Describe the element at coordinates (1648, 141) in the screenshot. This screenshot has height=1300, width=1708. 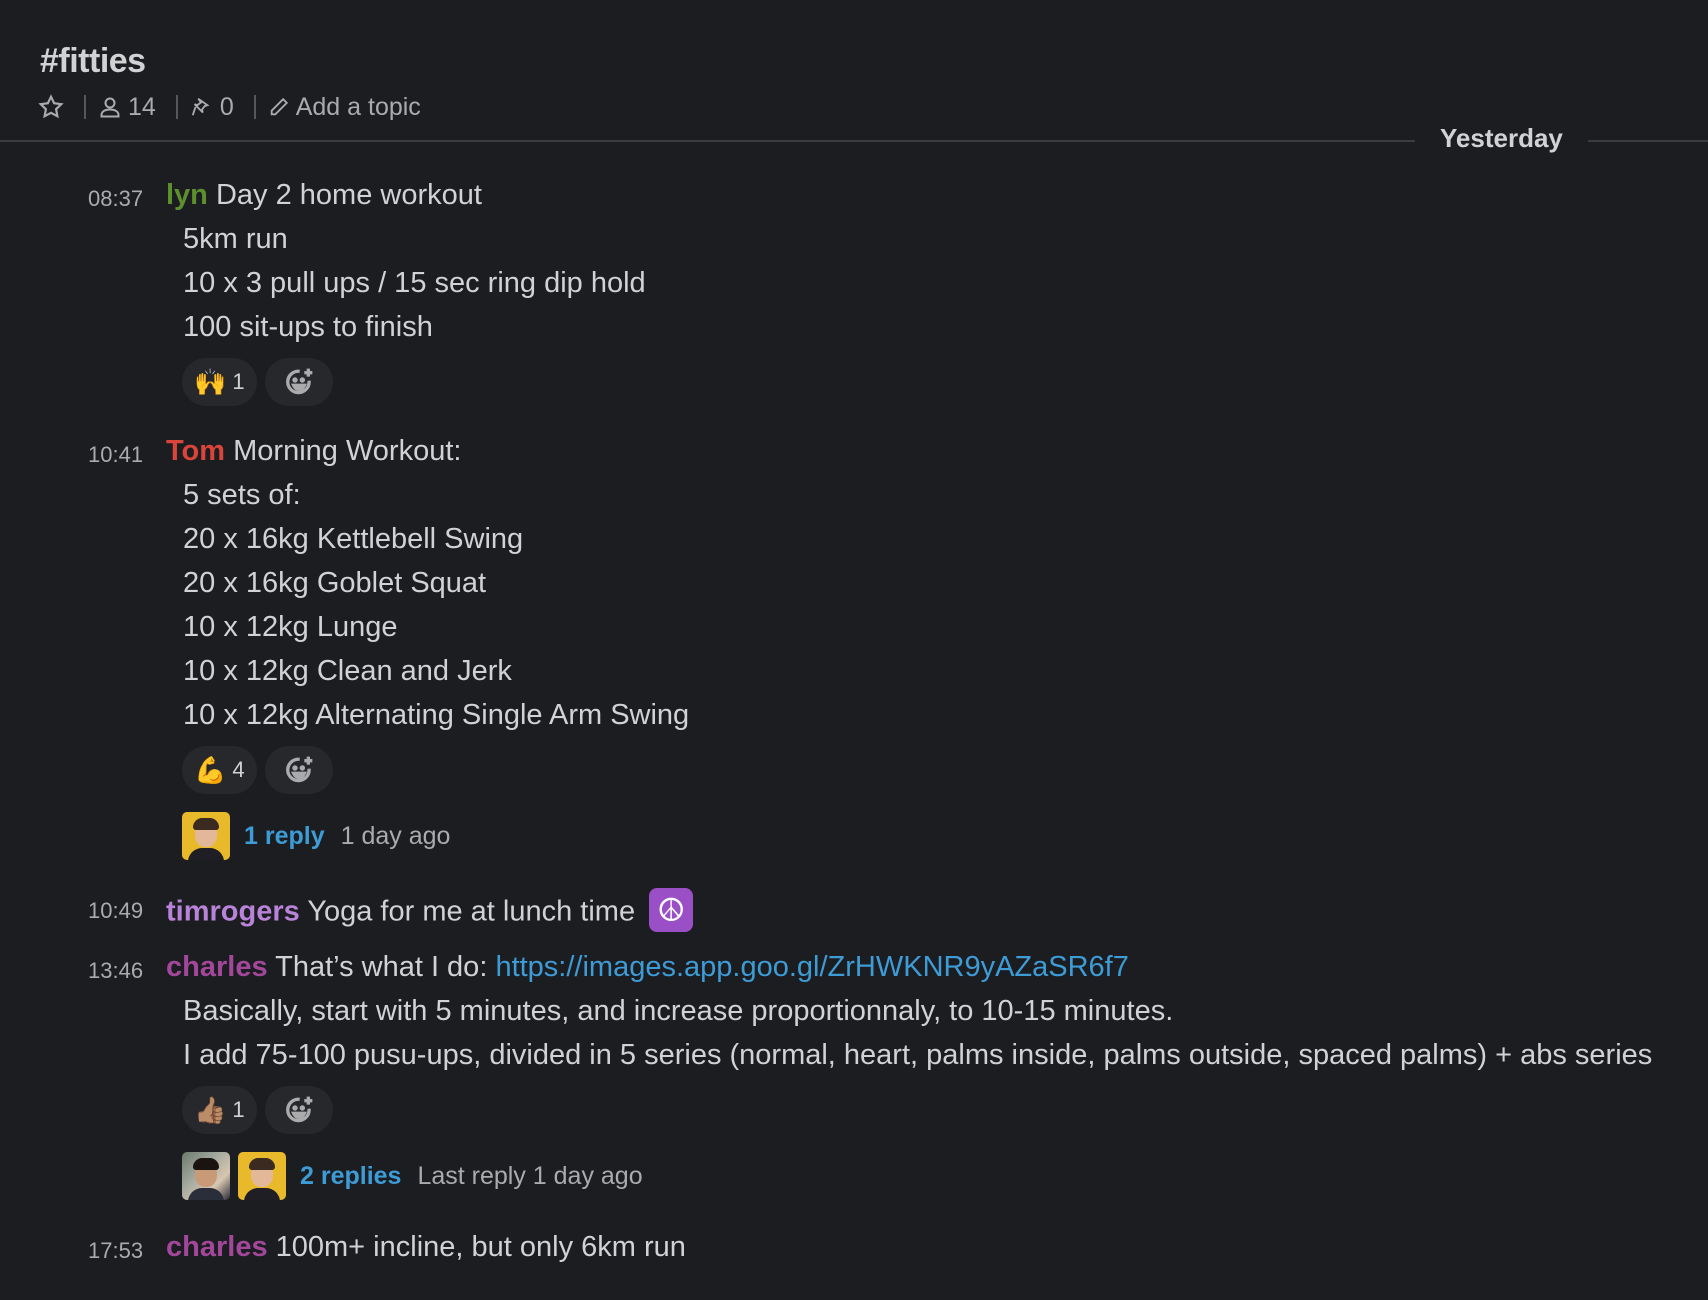
I see `day-divider-line` at that location.